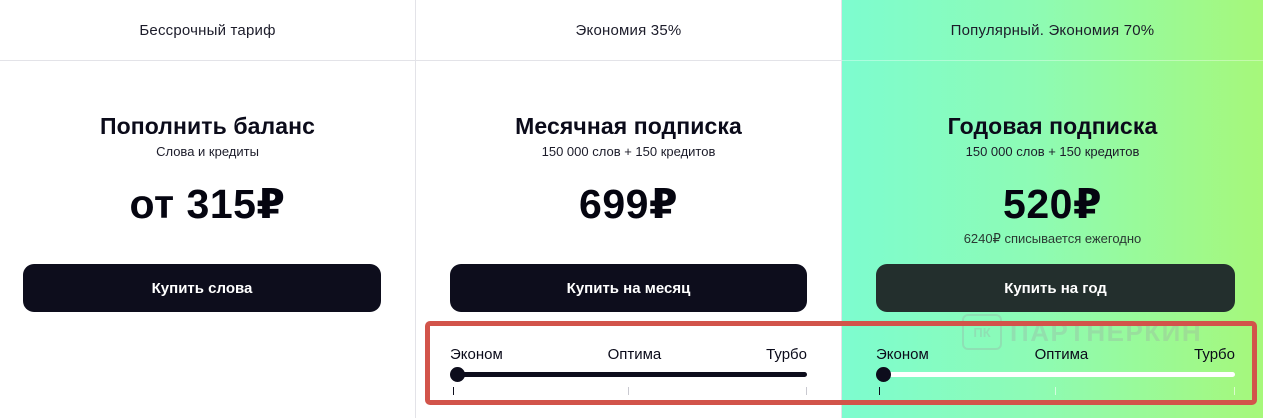  Describe the element at coordinates (628, 288) in the screenshot. I see `buy-monthly-button: Купить на месяц` at that location.